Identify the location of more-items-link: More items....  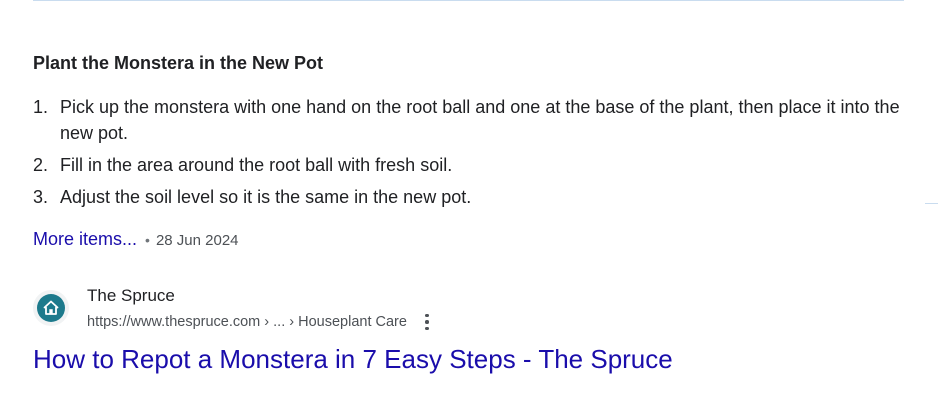
(85, 239).